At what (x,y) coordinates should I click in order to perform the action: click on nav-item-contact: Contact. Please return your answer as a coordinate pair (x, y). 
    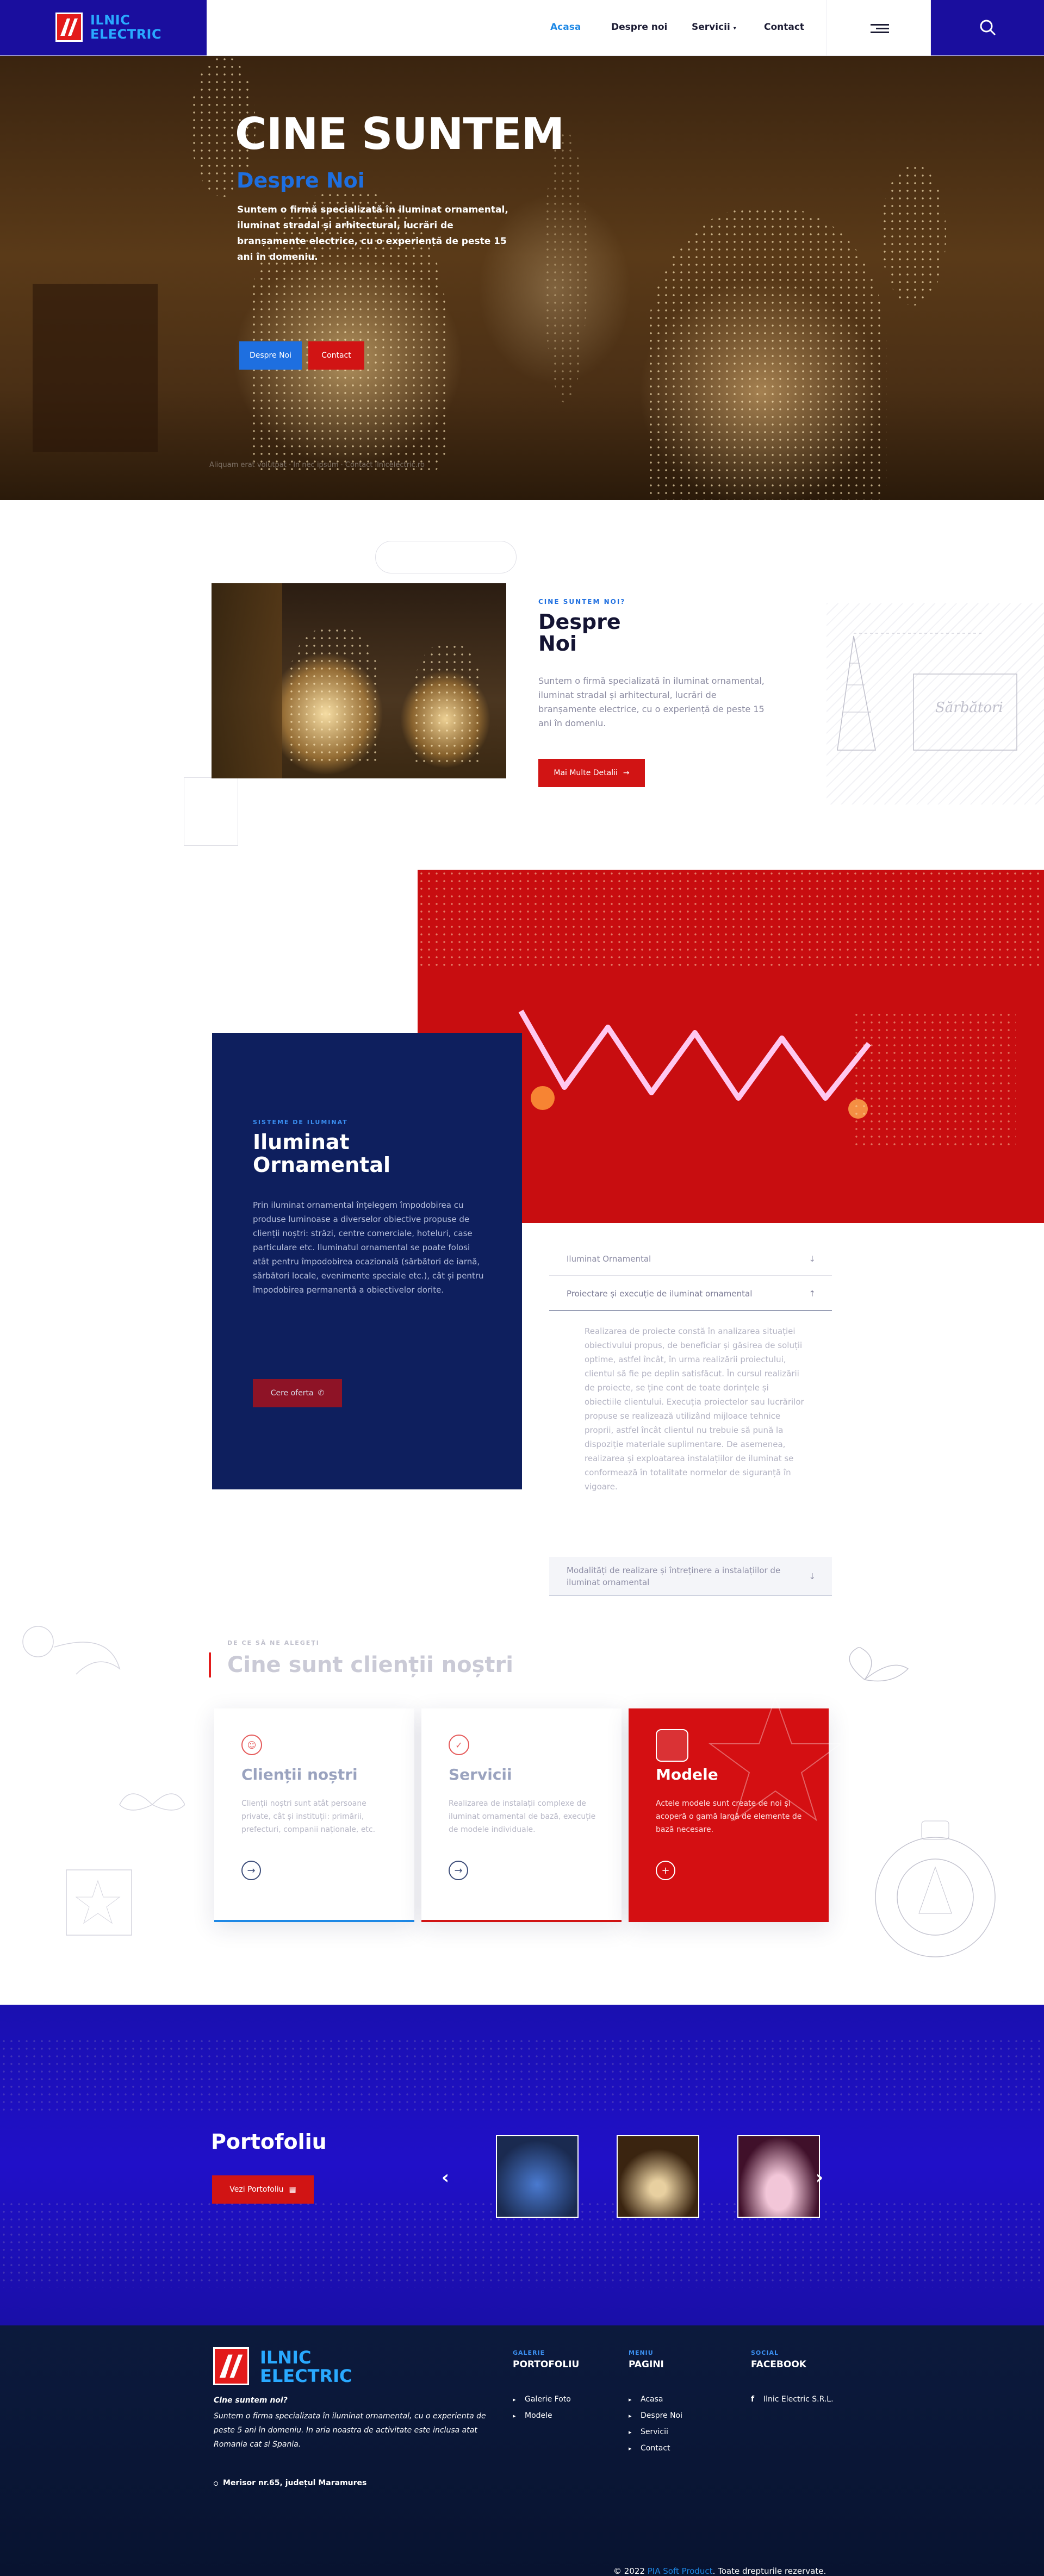
    Looking at the image, I should click on (784, 28).